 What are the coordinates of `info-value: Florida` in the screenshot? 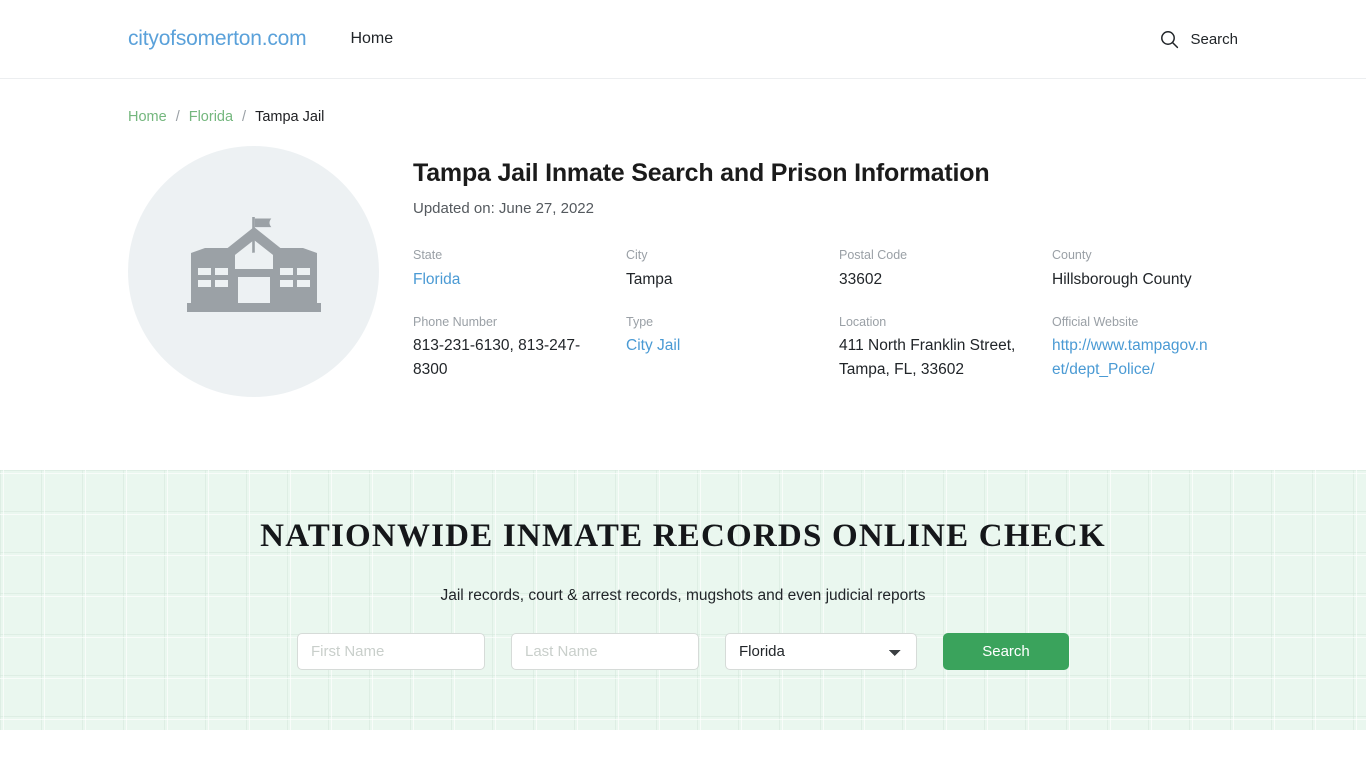 It's located at (505, 280).